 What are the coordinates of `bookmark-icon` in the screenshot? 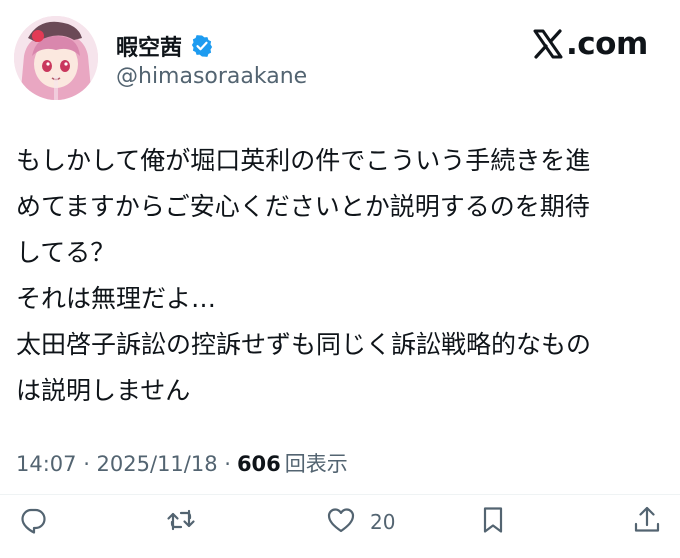 It's located at (493, 522).